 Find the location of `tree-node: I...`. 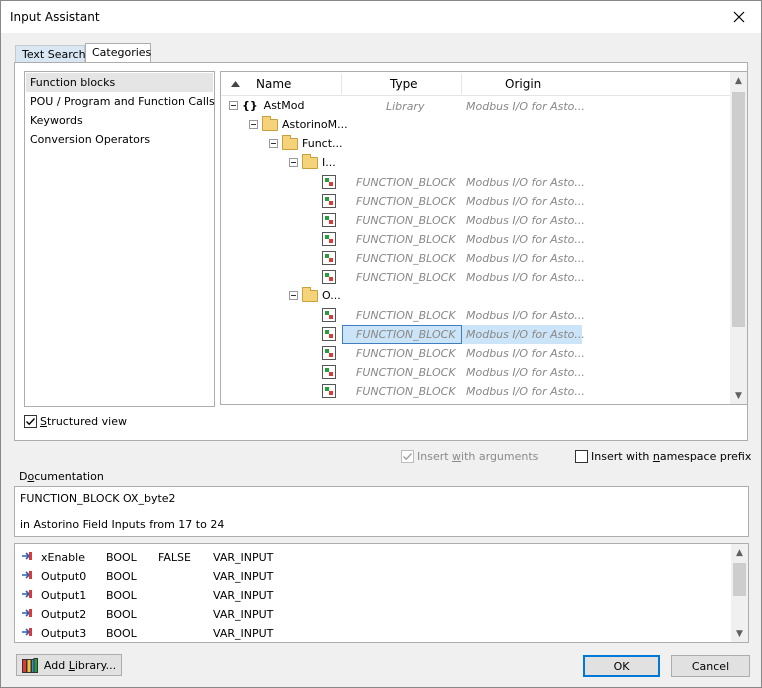

tree-node: I... is located at coordinates (312, 161).